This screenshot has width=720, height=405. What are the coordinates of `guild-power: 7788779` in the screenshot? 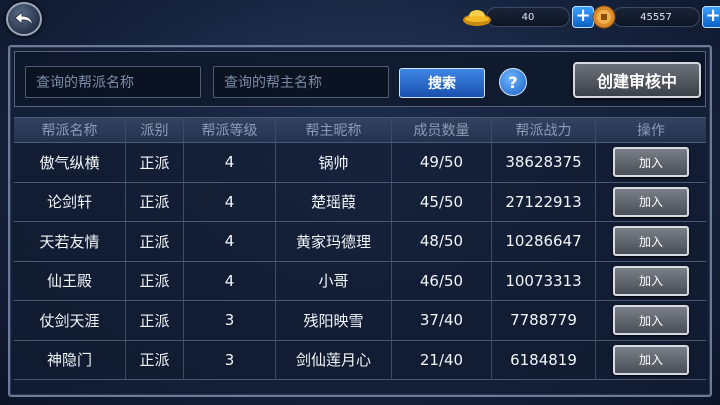 It's located at (544, 320).